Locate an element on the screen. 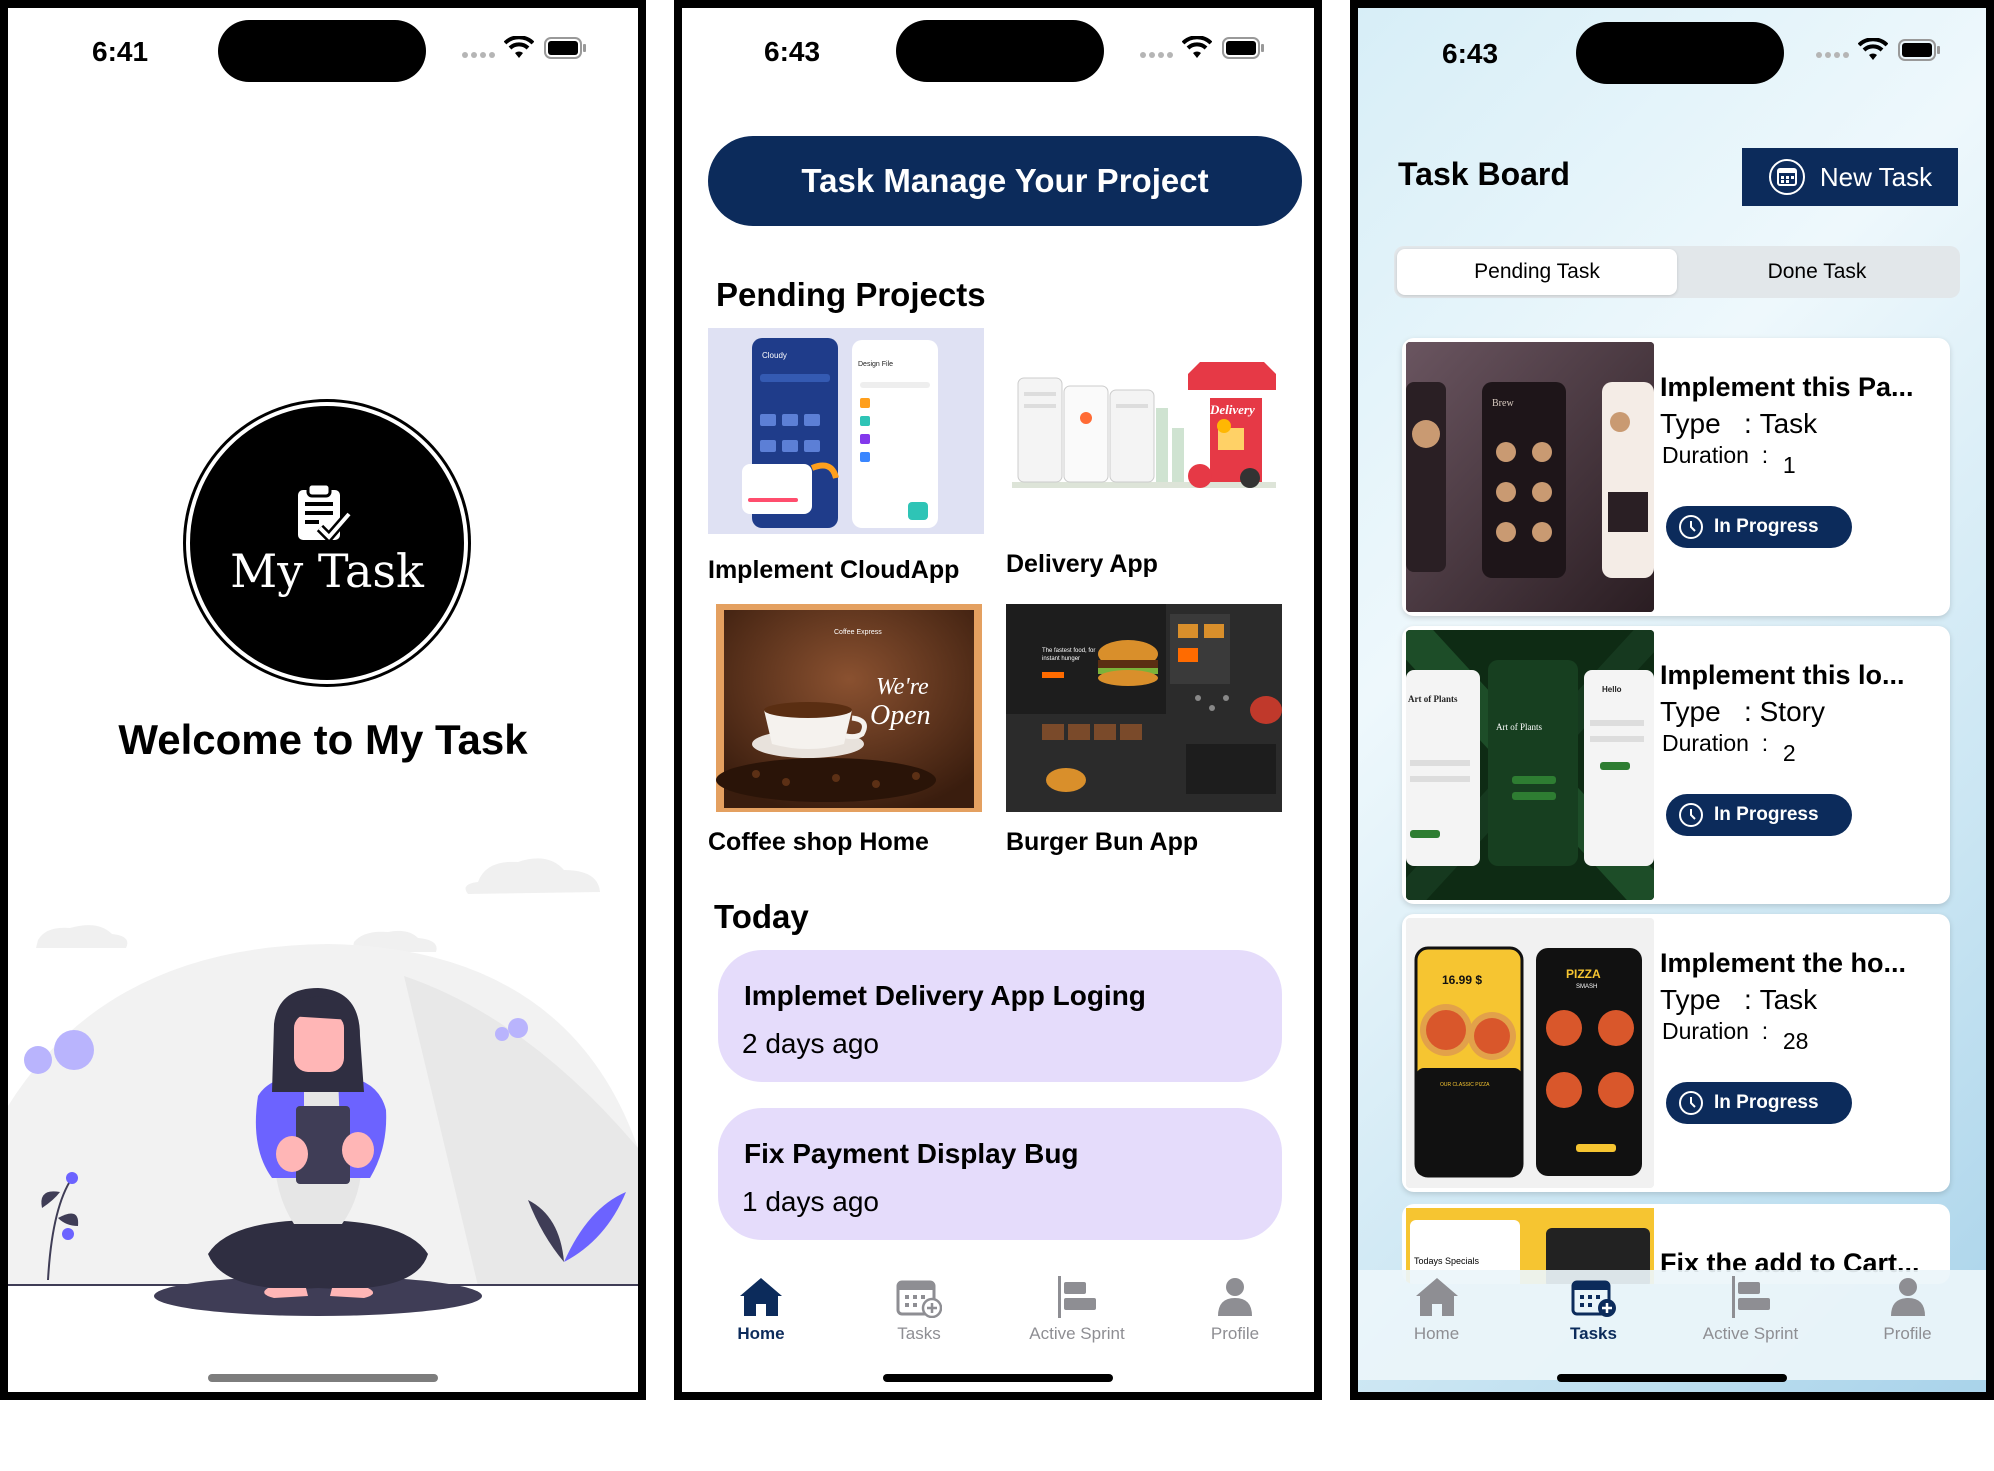 This screenshot has height=1471, width=1994. project-card: Delivery Delivery App is located at coordinates (1146, 453).